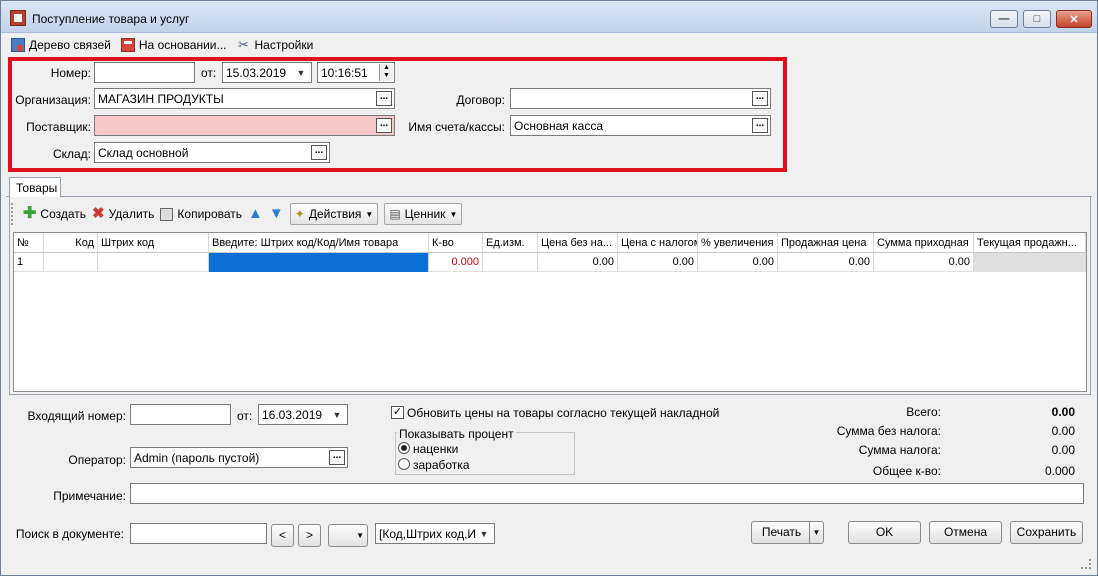 This screenshot has width=1098, height=576. Describe the element at coordinates (965, 532) in the screenshot. I see `cancel-button: Отмена` at that location.